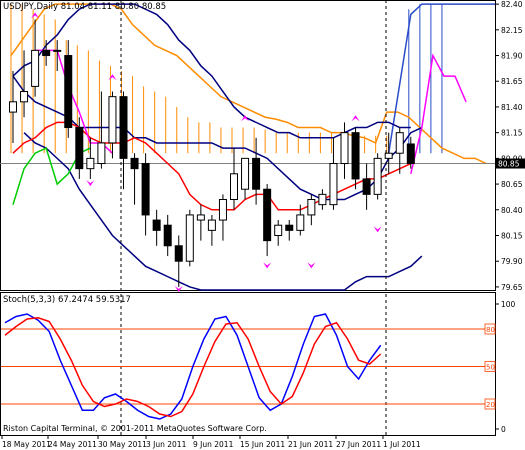 This screenshot has width=525, height=450. What do you see at coordinates (512, 107) in the screenshot?
I see `y-tick-label: 81.40` at bounding box center [512, 107].